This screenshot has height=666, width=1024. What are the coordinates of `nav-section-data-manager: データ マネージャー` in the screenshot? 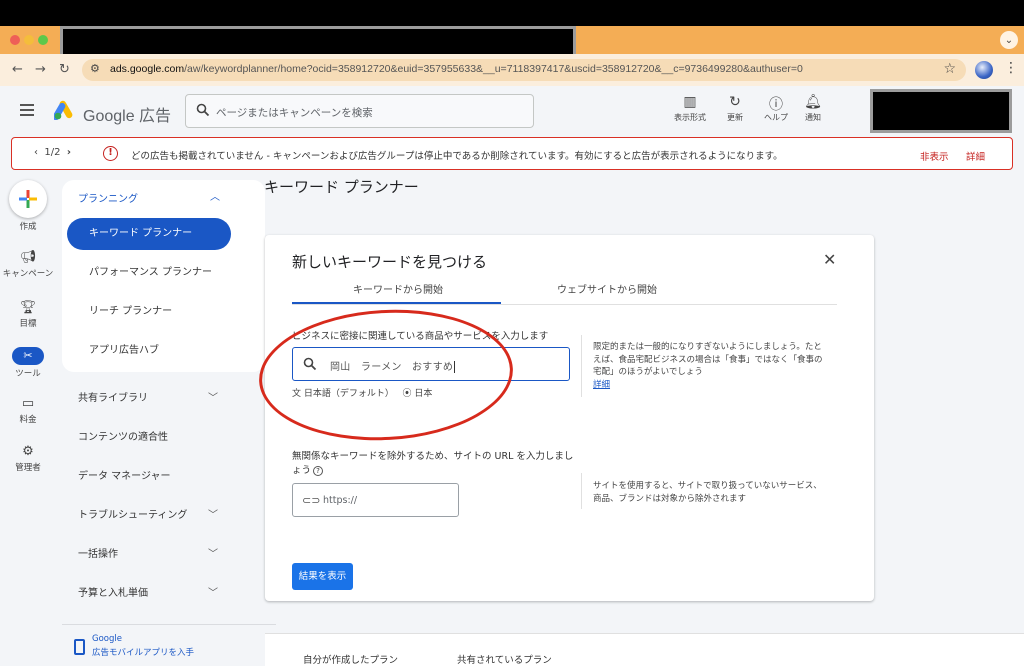 It's located at (153, 474).